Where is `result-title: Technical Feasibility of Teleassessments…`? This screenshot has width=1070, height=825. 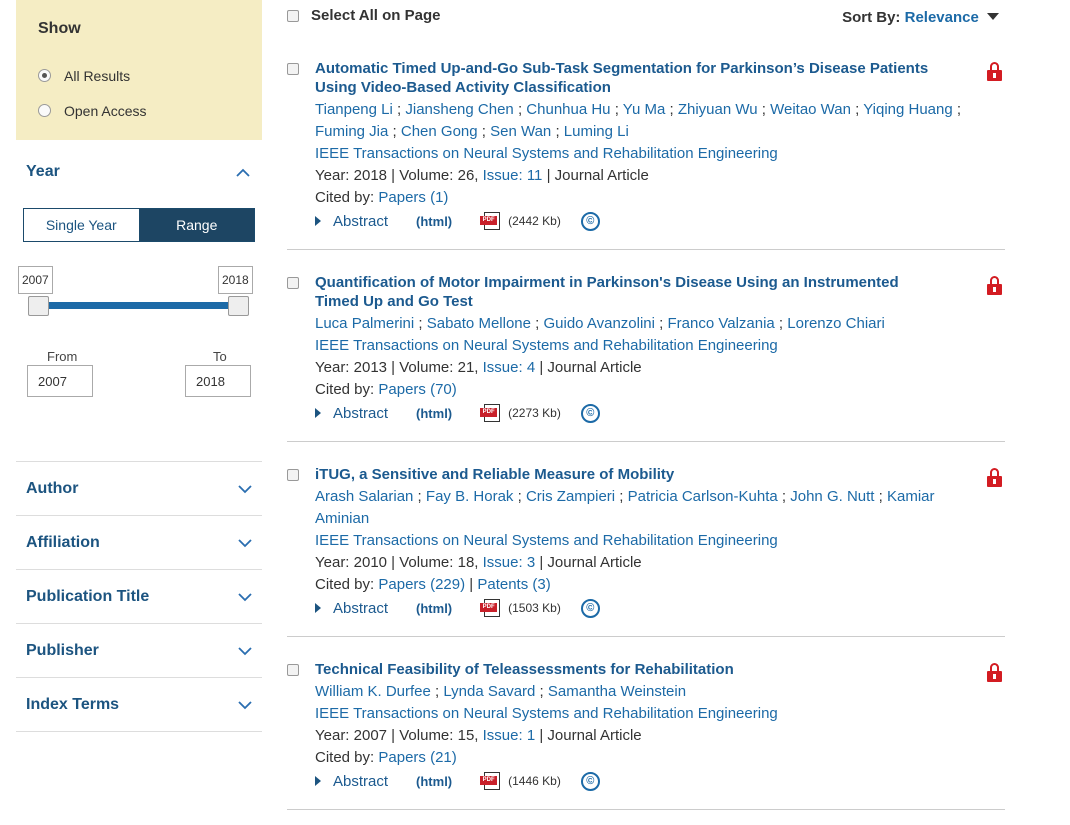
result-title: Technical Feasibility of Teleassessments… is located at coordinates (630, 669).